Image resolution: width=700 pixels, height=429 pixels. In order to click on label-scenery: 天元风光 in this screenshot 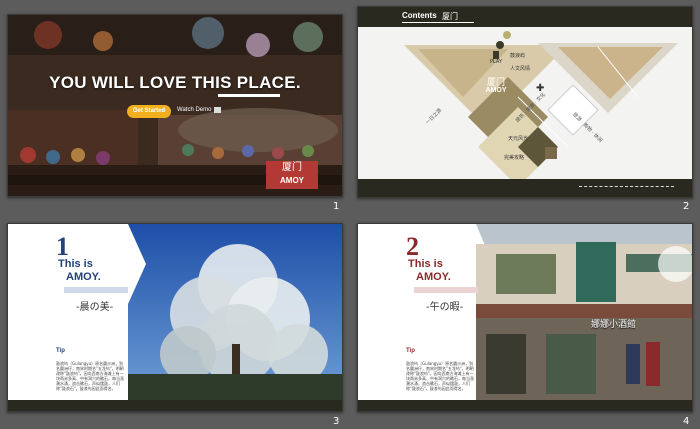, I will do `click(518, 139)`.